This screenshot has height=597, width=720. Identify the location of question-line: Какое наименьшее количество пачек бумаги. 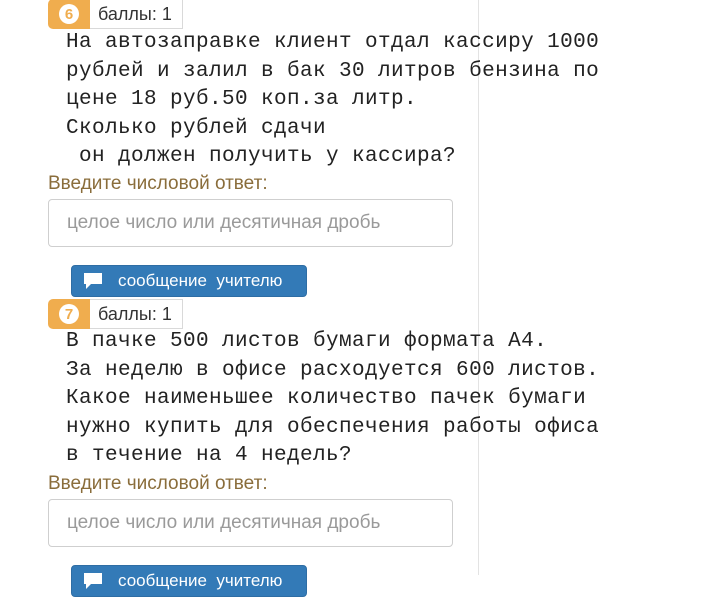
(326, 398).